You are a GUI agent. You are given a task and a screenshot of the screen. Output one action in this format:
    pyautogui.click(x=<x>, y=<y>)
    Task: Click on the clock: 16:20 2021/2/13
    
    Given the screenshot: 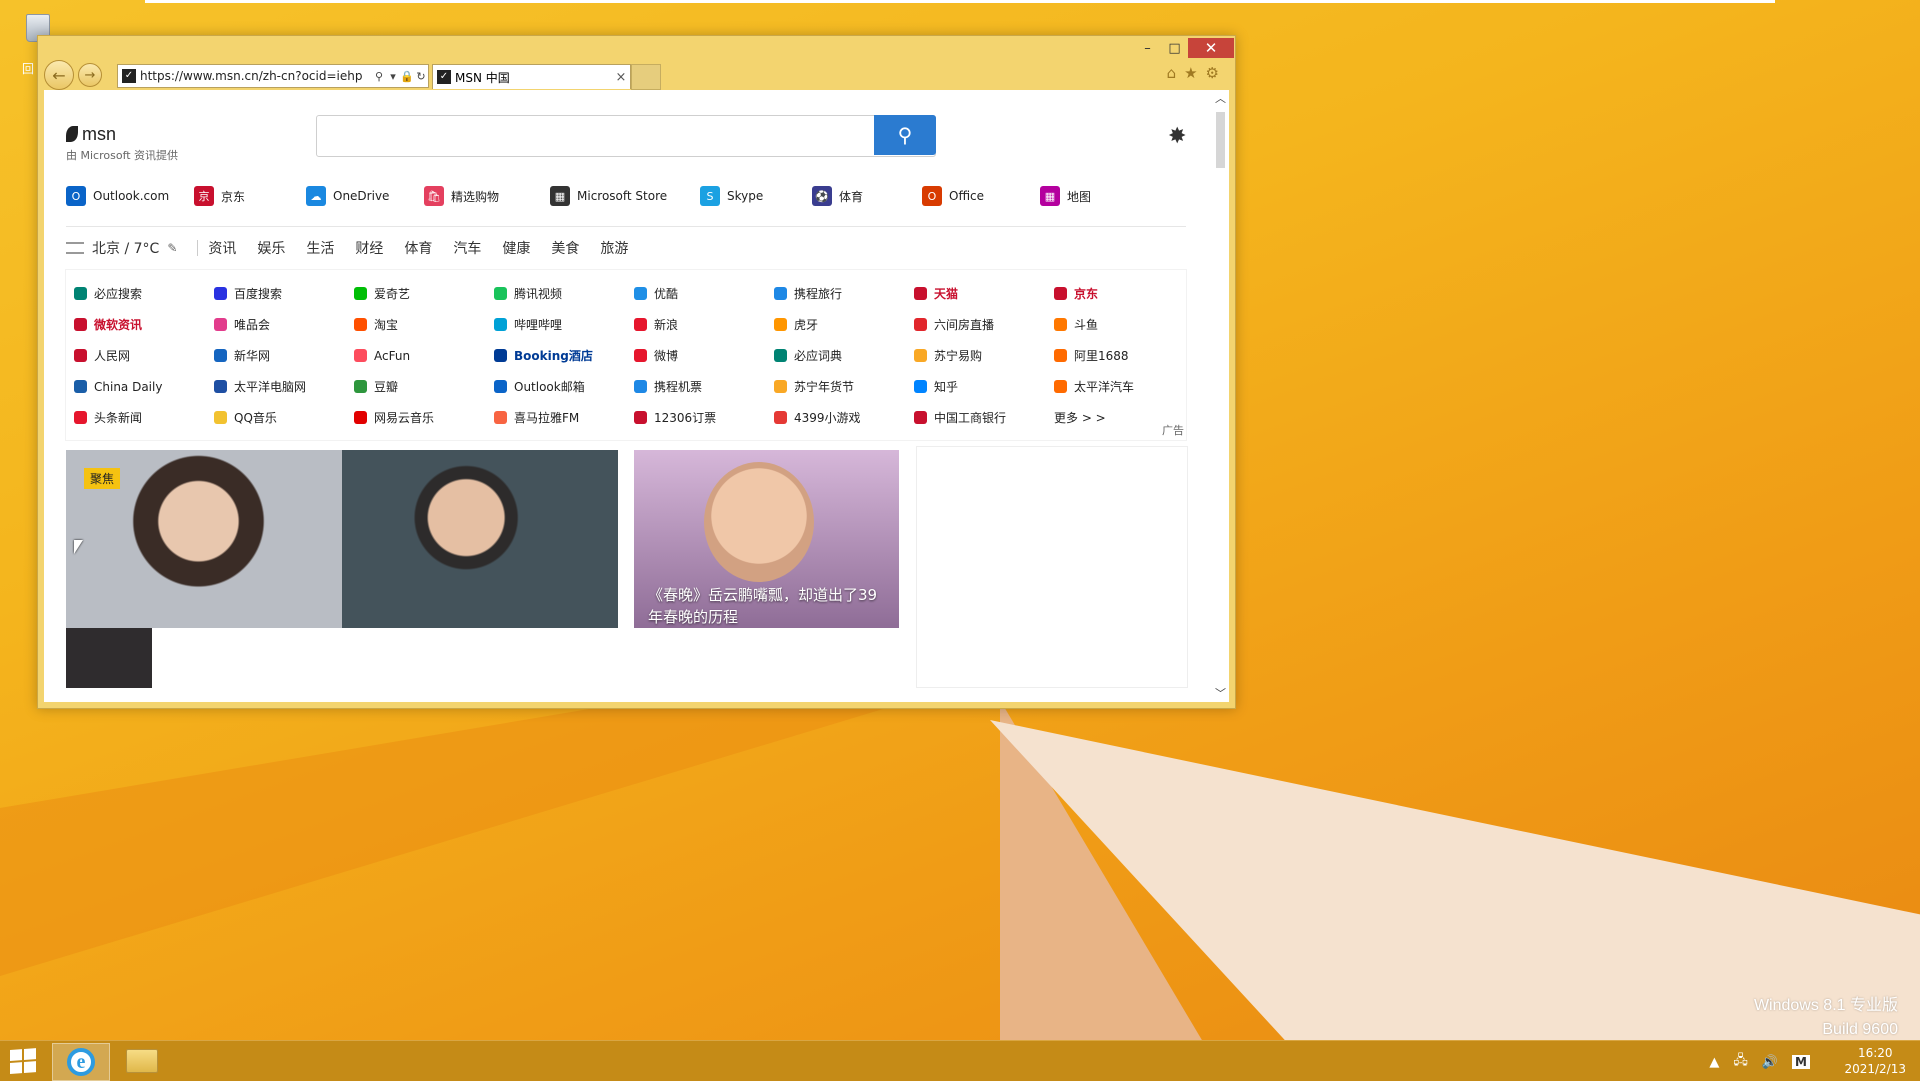 What is the action you would take?
    pyautogui.click(x=1875, y=1061)
    